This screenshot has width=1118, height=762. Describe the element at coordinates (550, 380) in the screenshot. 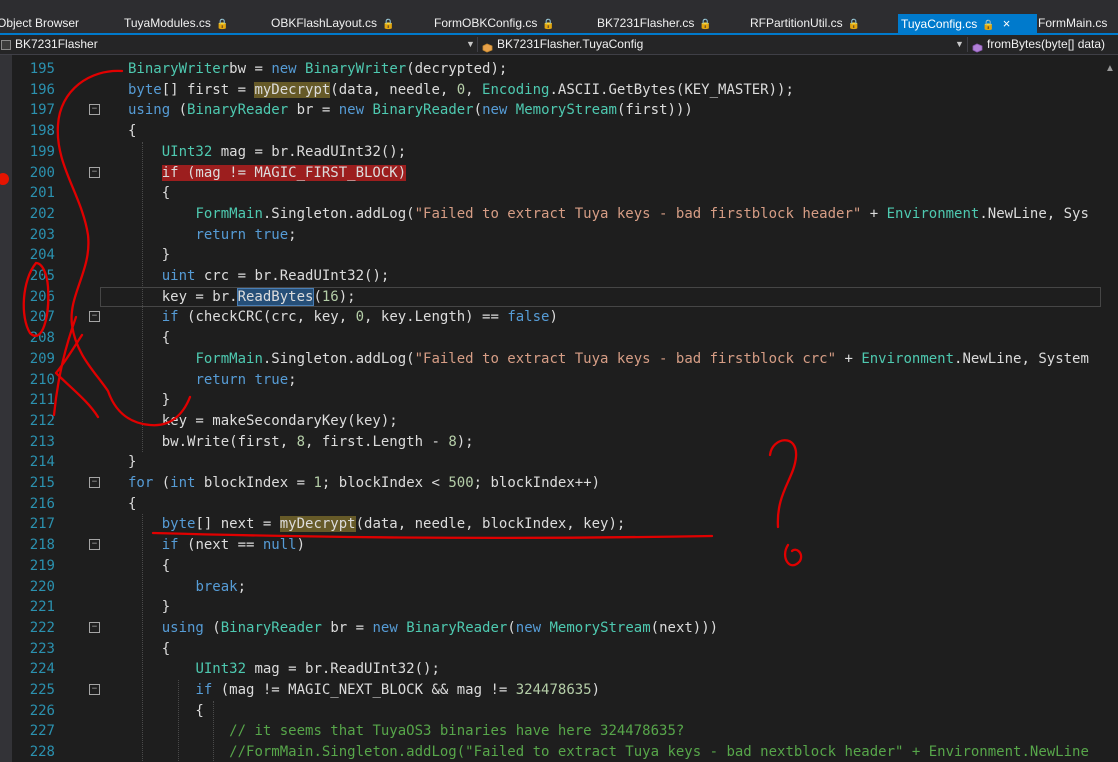

I see `code-line: 210 return true;` at that location.